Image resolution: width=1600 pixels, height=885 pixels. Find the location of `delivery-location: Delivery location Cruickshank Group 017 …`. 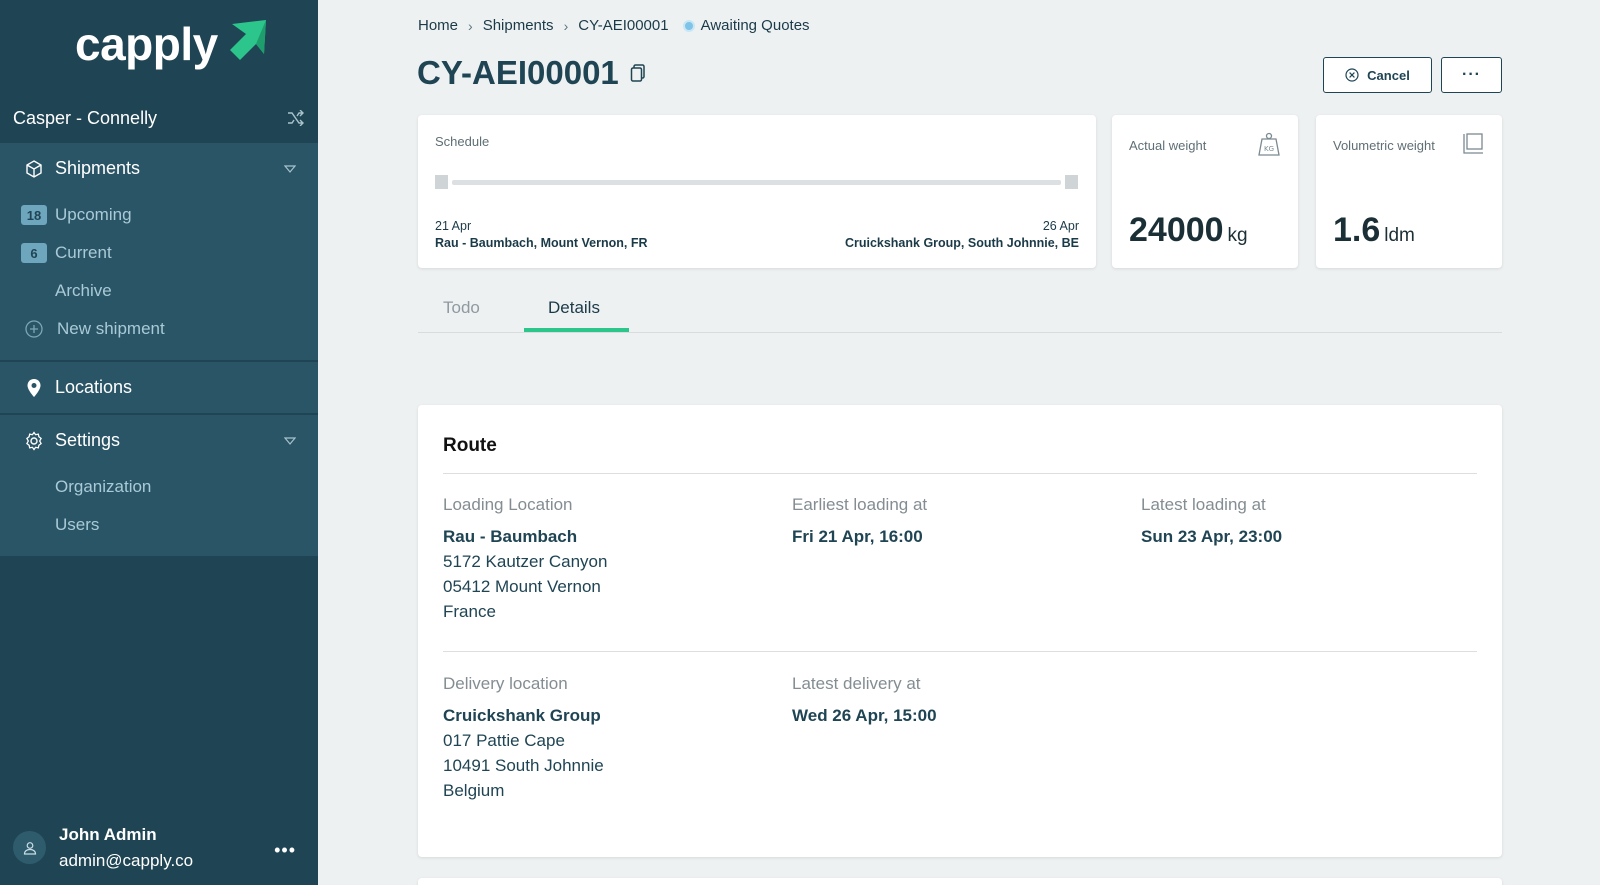

delivery-location: Delivery location Cruickshank Group 017 … is located at coordinates (523, 738).